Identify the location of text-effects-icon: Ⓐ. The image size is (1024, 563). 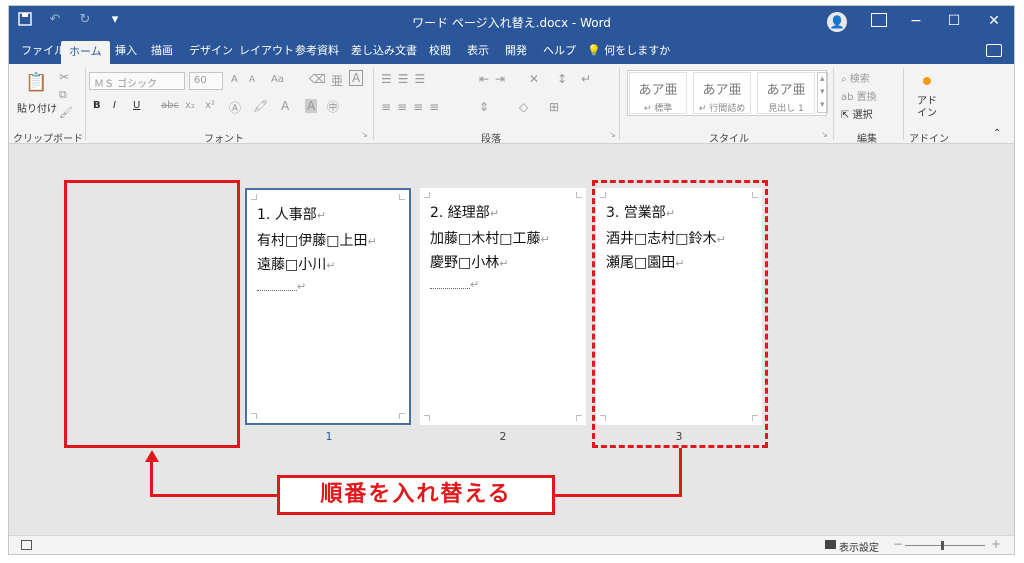
(235, 107).